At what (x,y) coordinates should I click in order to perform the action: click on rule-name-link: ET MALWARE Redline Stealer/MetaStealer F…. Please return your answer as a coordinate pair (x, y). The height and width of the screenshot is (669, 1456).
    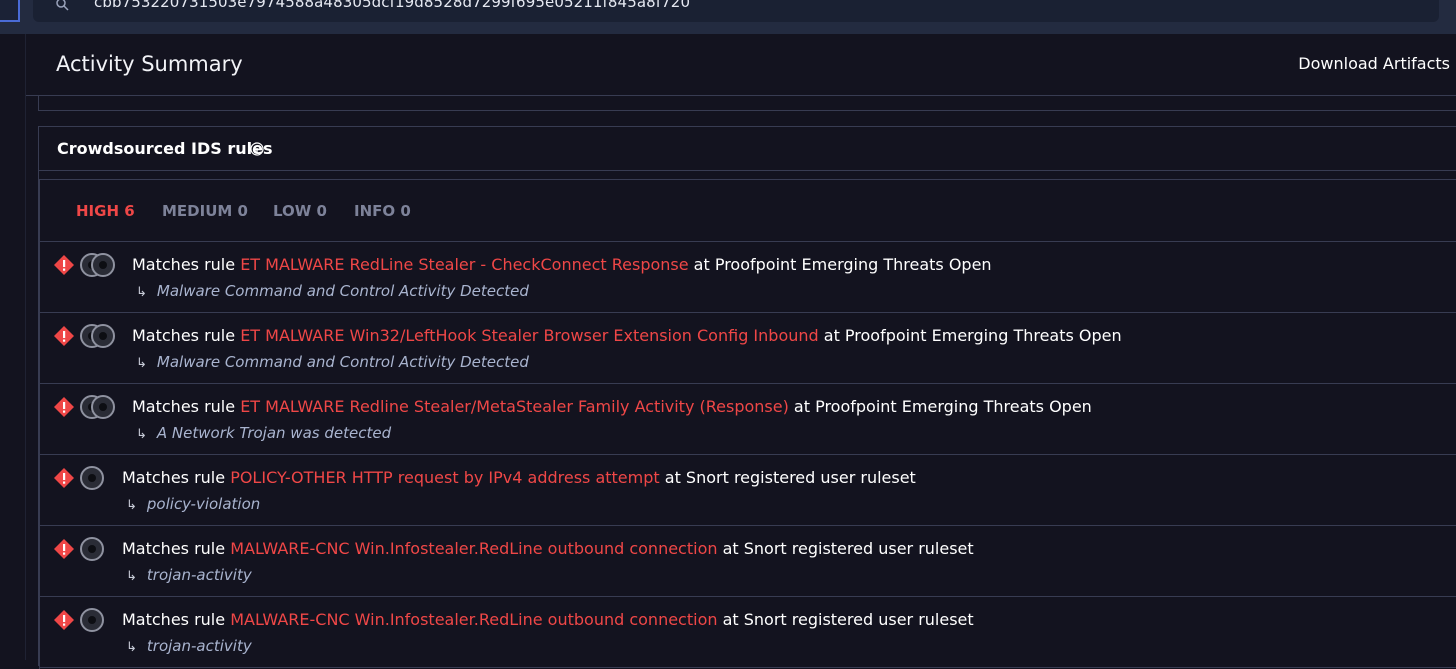
    Looking at the image, I should click on (514, 406).